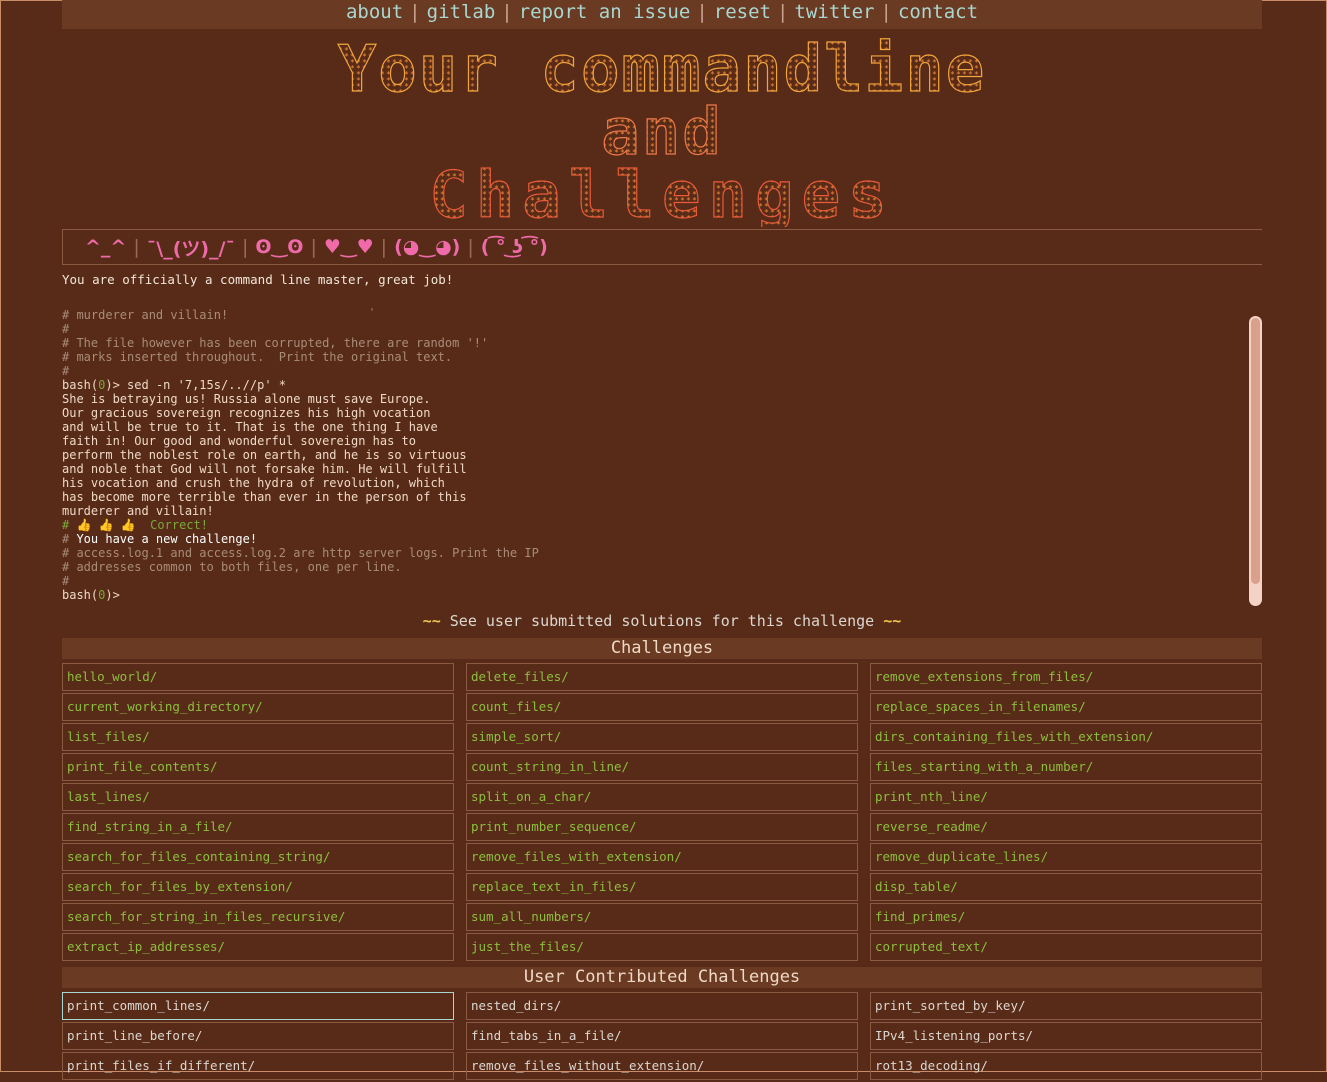 This screenshot has width=1327, height=1082. Describe the element at coordinates (349, 247) in the screenshot. I see `face-button-love: ♥‿♥` at that location.